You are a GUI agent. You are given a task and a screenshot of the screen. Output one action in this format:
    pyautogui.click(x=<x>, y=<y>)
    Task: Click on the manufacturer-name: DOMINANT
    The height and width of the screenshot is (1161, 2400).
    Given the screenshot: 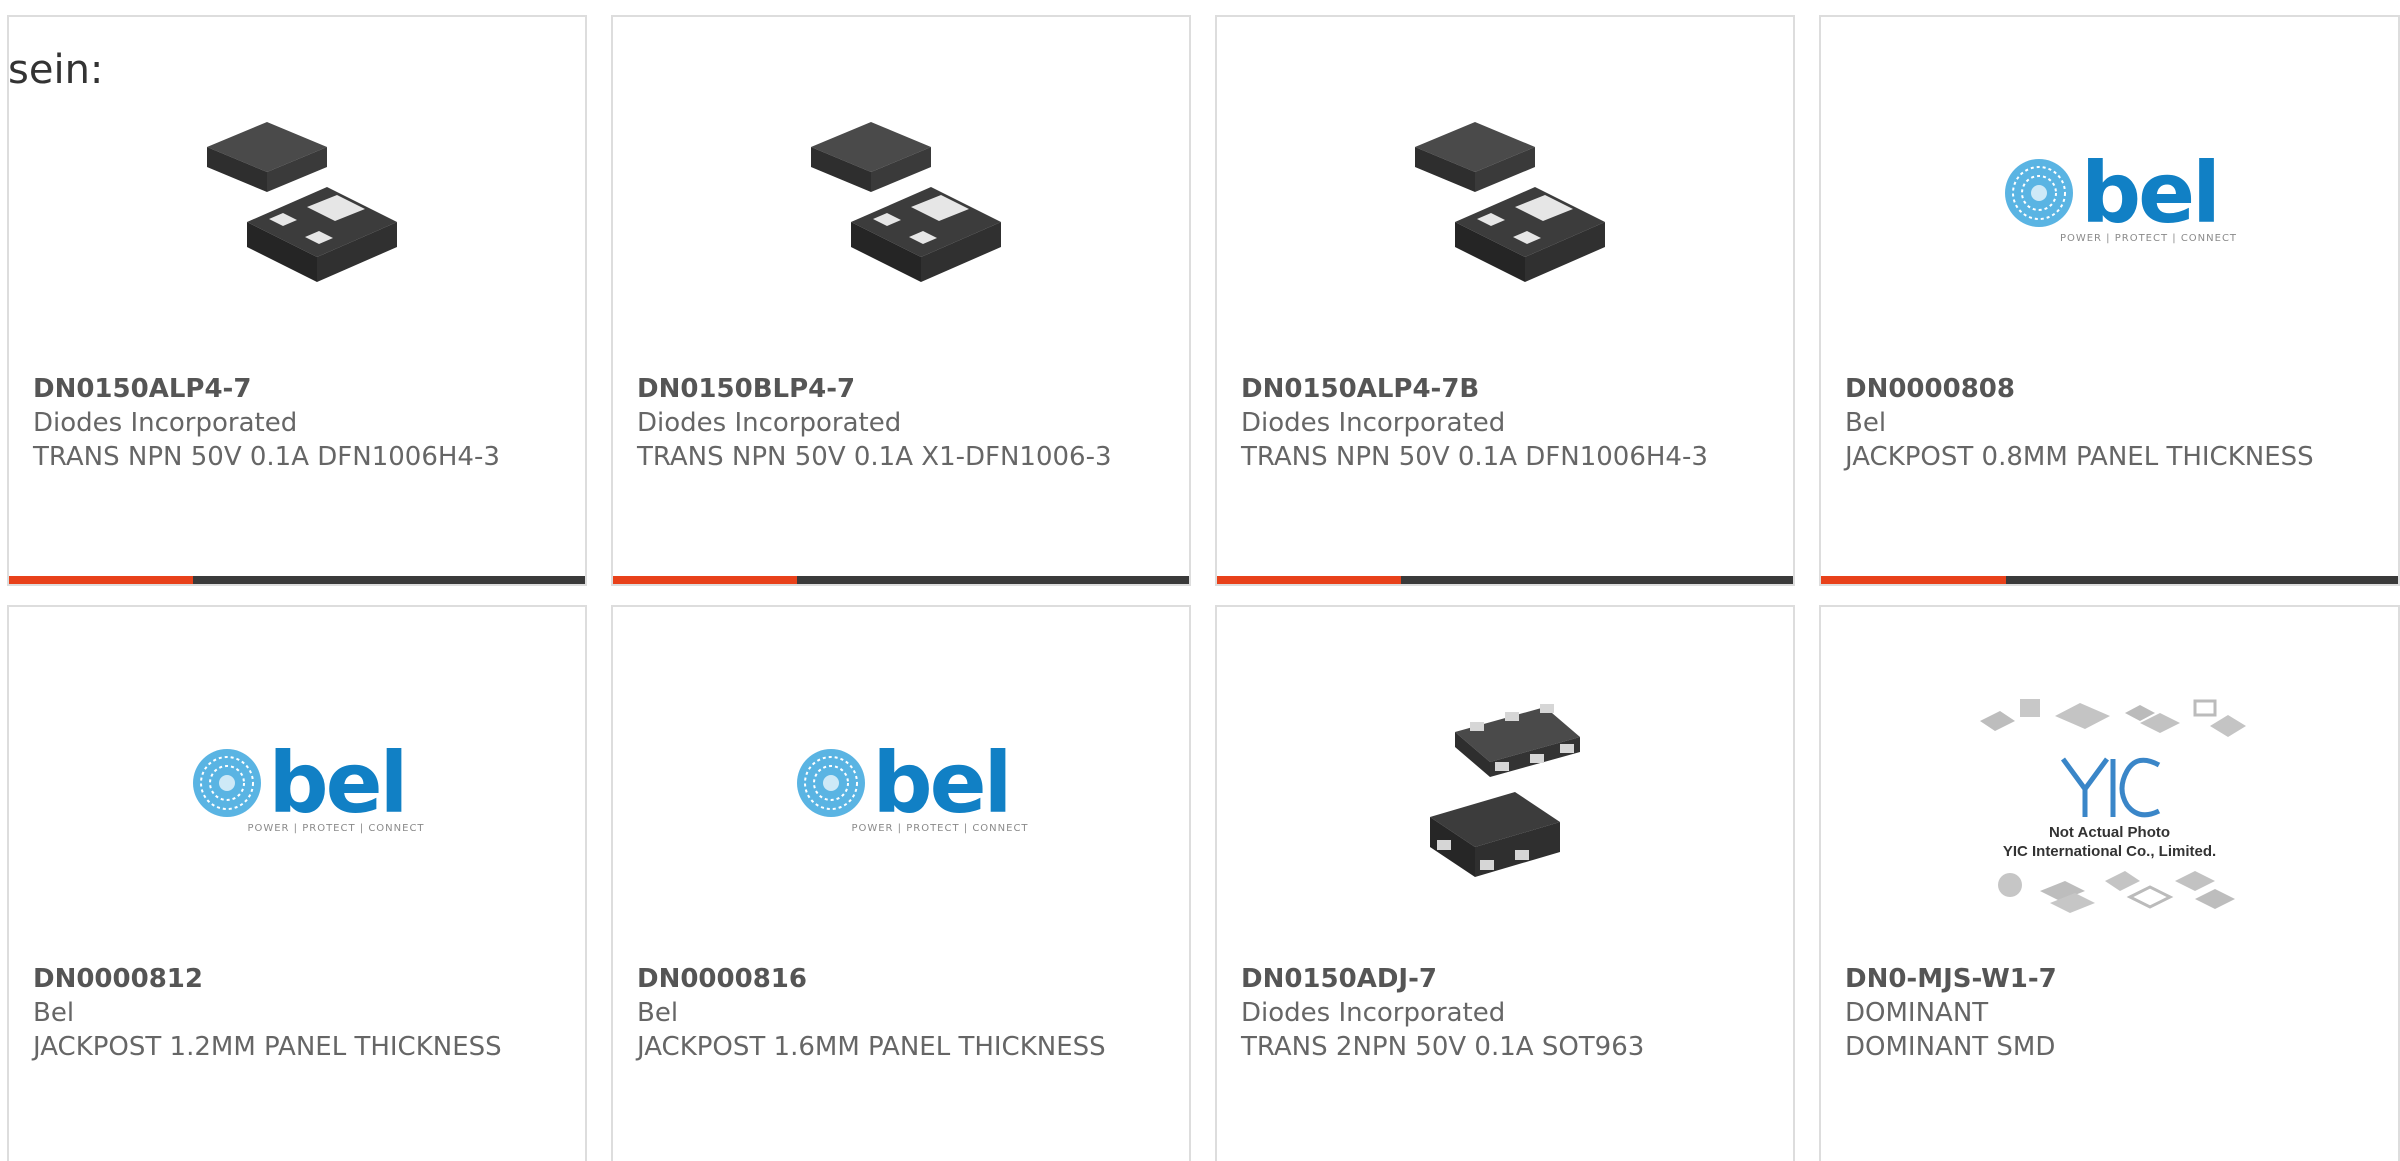 What is the action you would take?
    pyautogui.click(x=1917, y=1013)
    